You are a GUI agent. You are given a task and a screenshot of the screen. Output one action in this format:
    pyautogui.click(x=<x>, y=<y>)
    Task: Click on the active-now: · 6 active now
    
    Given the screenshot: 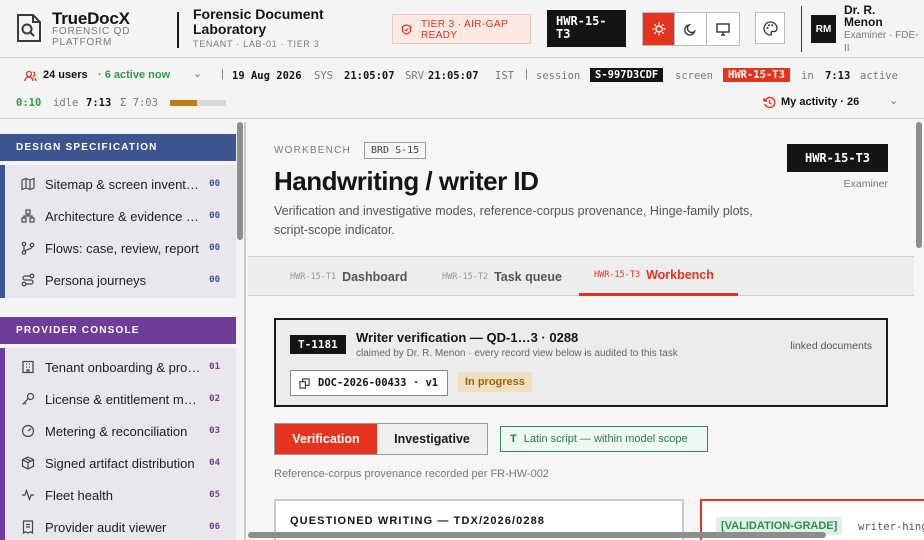 What is the action you would take?
    pyautogui.click(x=134, y=75)
    